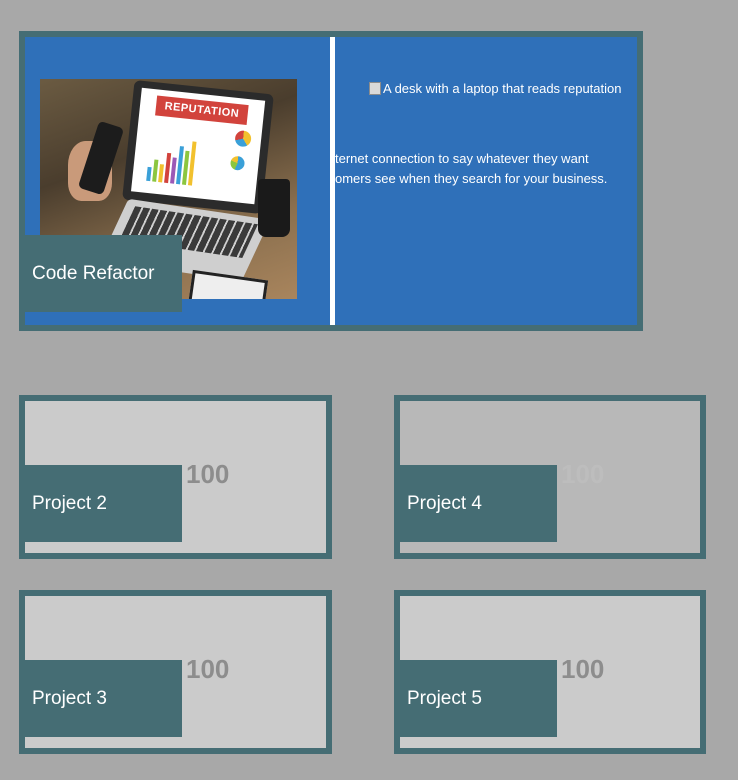 Image resolution: width=738 pixels, height=780 pixels. What do you see at coordinates (202, 110) in the screenshot?
I see `reputation-banner: REPUTATION` at bounding box center [202, 110].